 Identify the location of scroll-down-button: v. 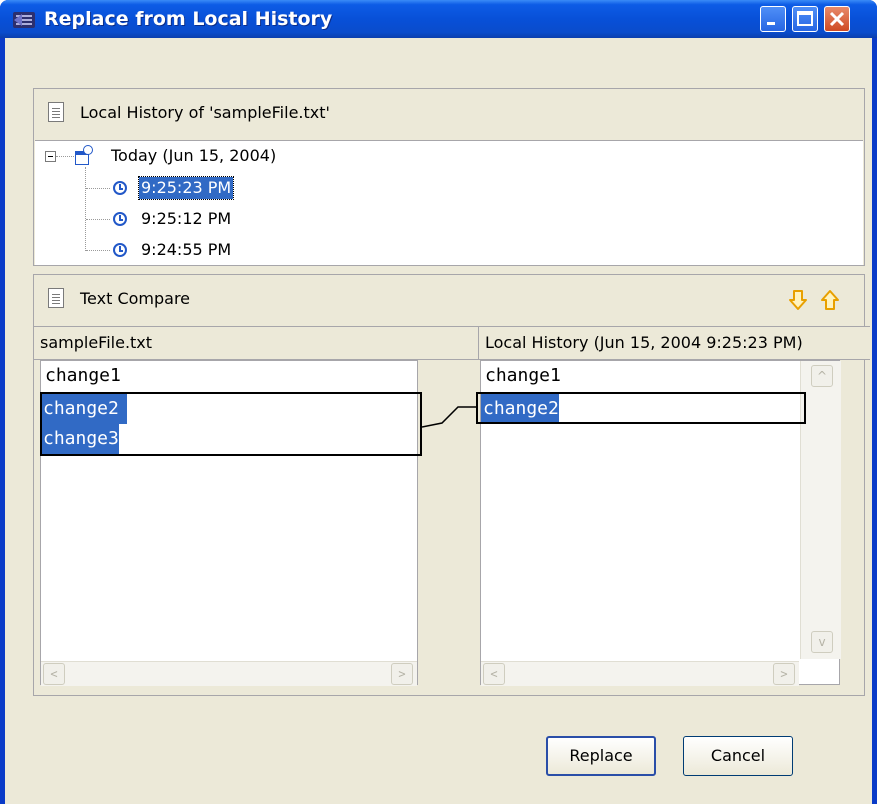
(822, 642).